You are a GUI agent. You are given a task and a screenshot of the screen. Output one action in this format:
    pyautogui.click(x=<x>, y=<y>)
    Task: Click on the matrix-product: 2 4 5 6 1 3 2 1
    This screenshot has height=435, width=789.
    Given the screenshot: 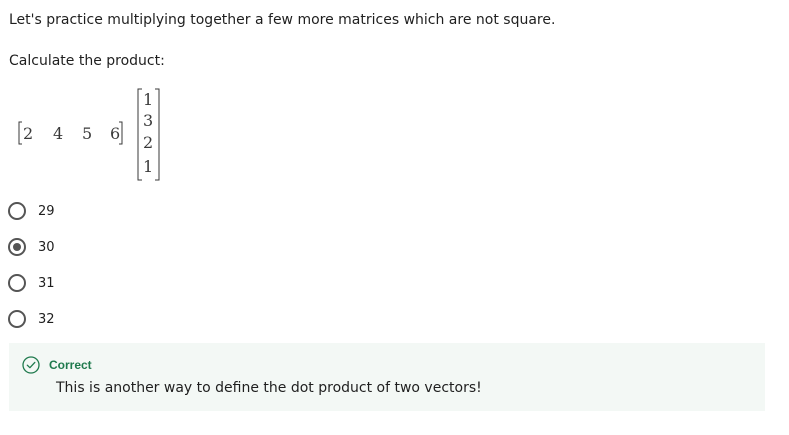 What is the action you would take?
    pyautogui.click(x=91, y=135)
    